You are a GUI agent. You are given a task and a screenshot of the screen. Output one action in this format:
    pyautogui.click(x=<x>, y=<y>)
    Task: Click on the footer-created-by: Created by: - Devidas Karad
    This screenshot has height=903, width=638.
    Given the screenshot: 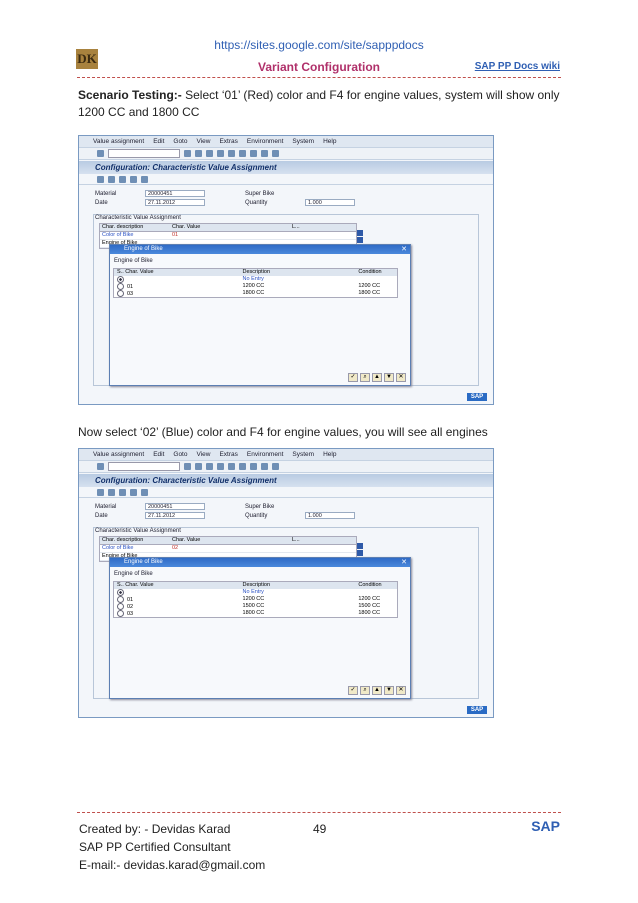 What is the action you would take?
    pyautogui.click(x=155, y=829)
    